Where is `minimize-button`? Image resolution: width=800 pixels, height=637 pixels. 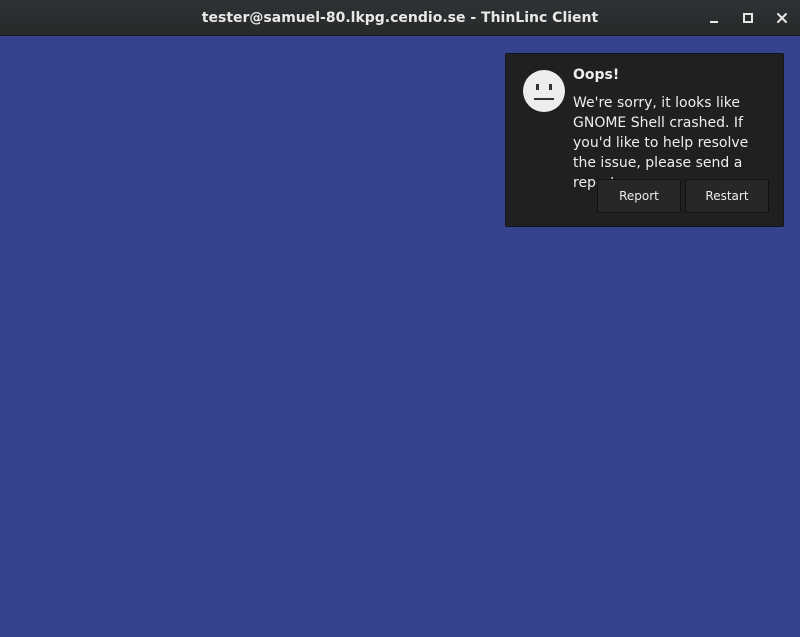
minimize-button is located at coordinates (714, 18).